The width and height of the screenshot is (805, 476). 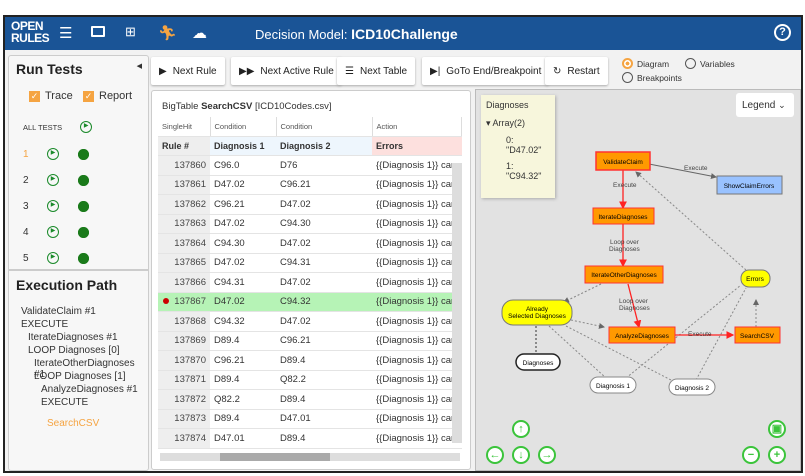 What do you see at coordinates (324, 263) in the screenshot?
I see `cell: C94.31` at bounding box center [324, 263].